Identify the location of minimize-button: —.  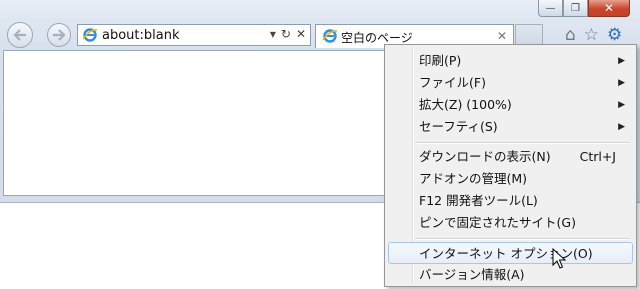
(550, 8).